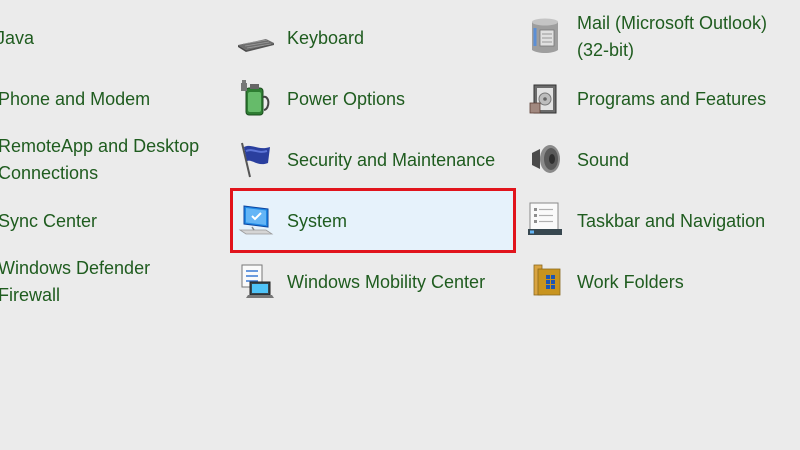 This screenshot has width=800, height=450. What do you see at coordinates (546, 219) in the screenshot?
I see `taskbar-icon` at bounding box center [546, 219].